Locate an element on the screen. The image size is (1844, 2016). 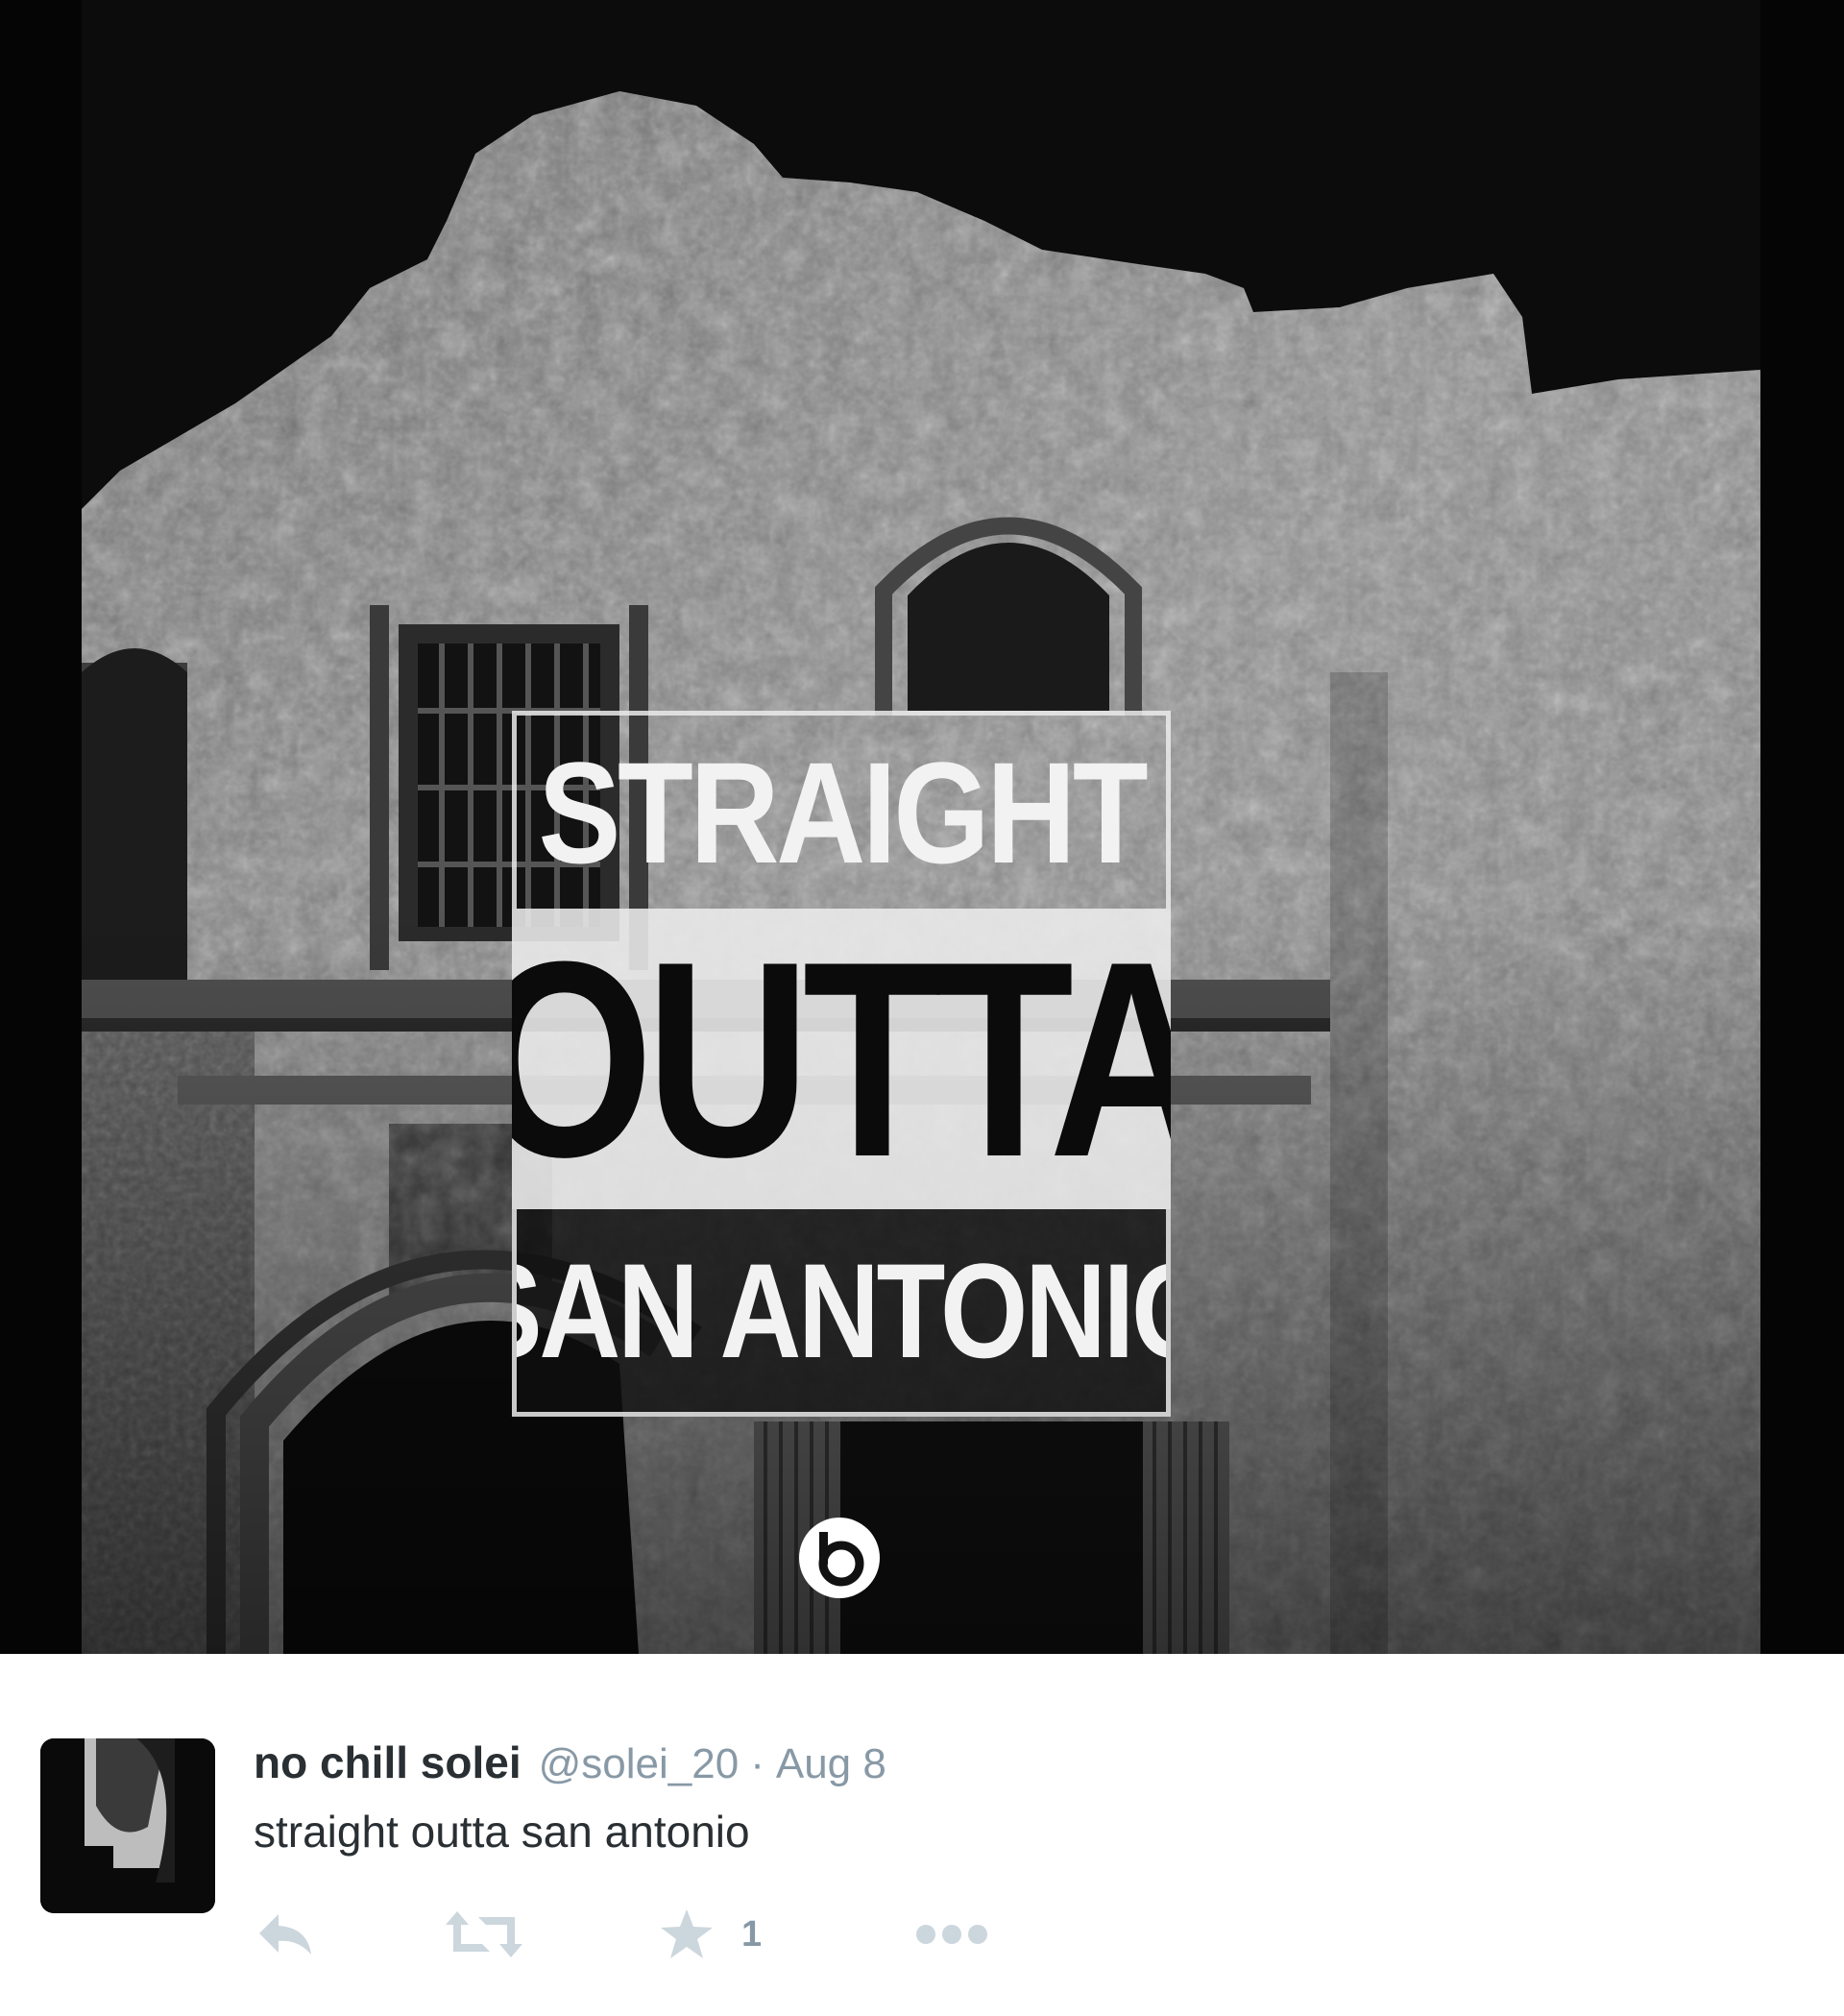
poster-line-city: SAN ANTONIO is located at coordinates (841, 1313).